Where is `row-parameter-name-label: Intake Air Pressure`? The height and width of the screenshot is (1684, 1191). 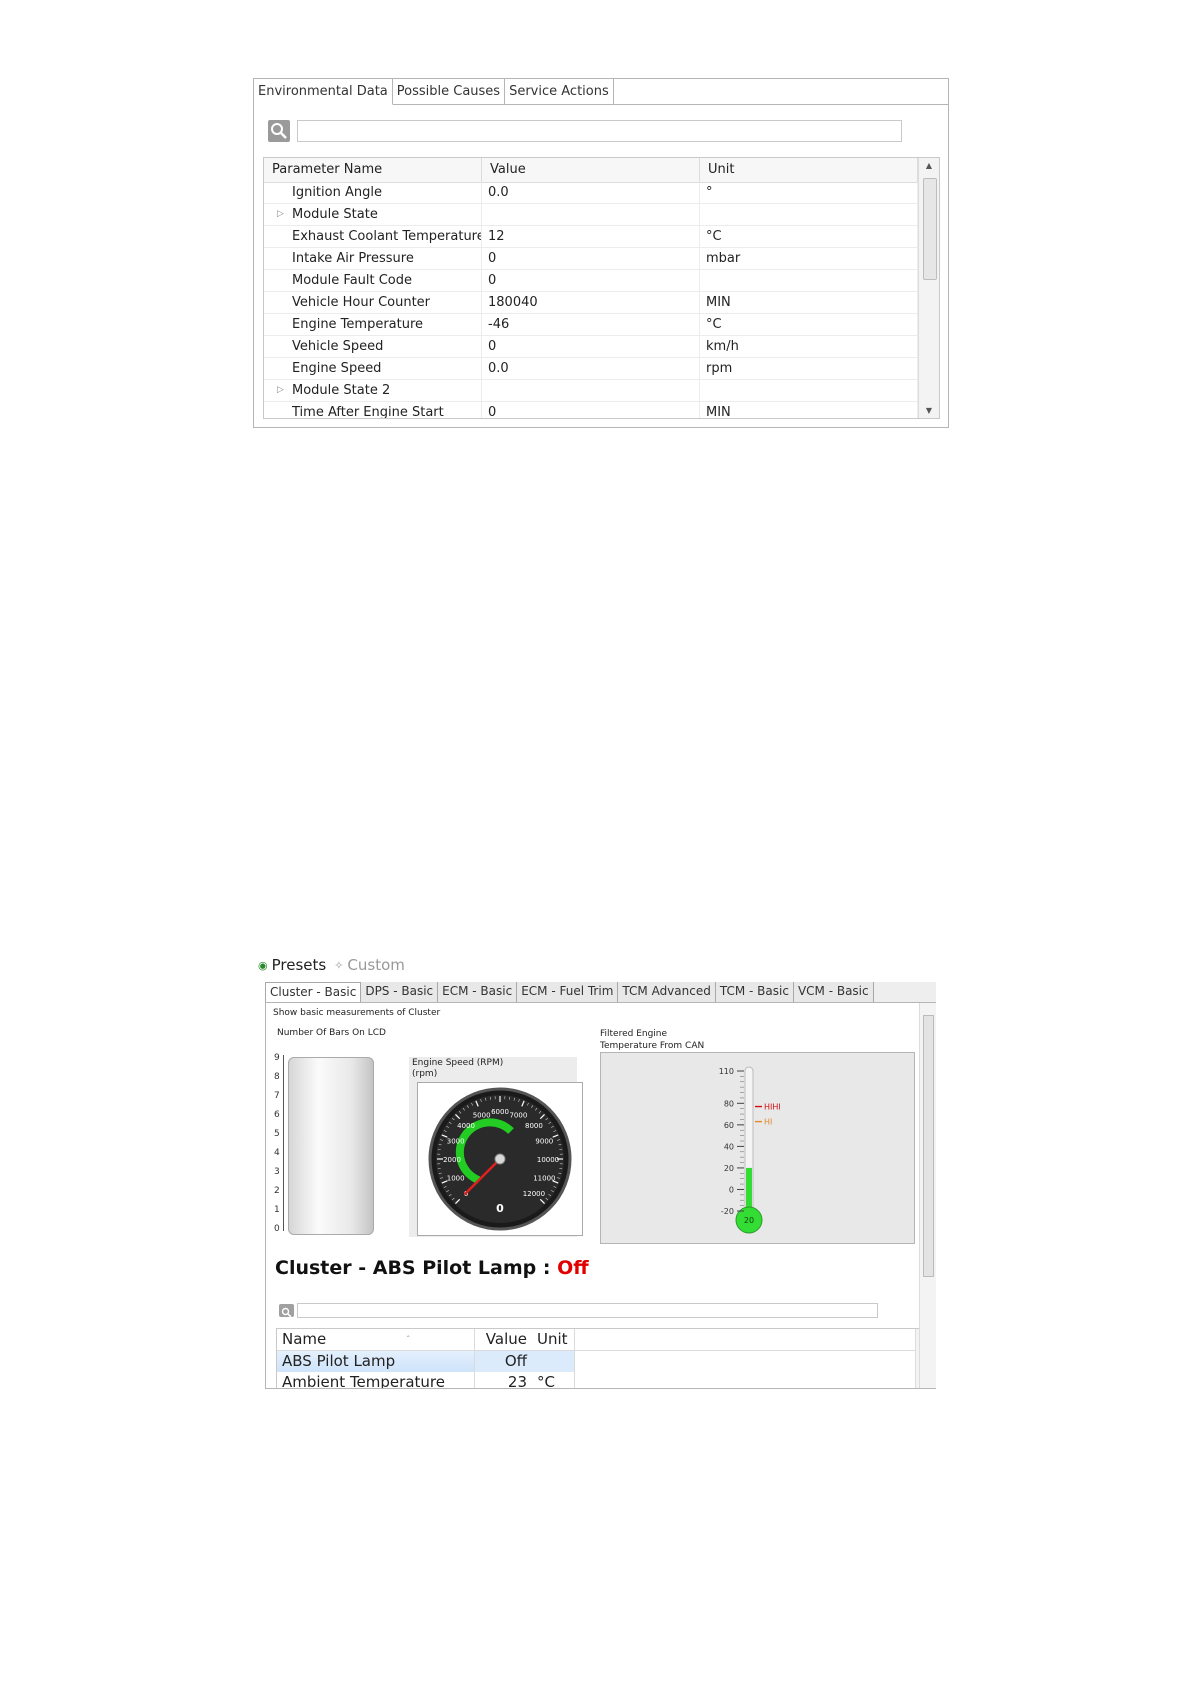
row-parameter-name-label: Intake Air Pressure is located at coordinates (353, 258).